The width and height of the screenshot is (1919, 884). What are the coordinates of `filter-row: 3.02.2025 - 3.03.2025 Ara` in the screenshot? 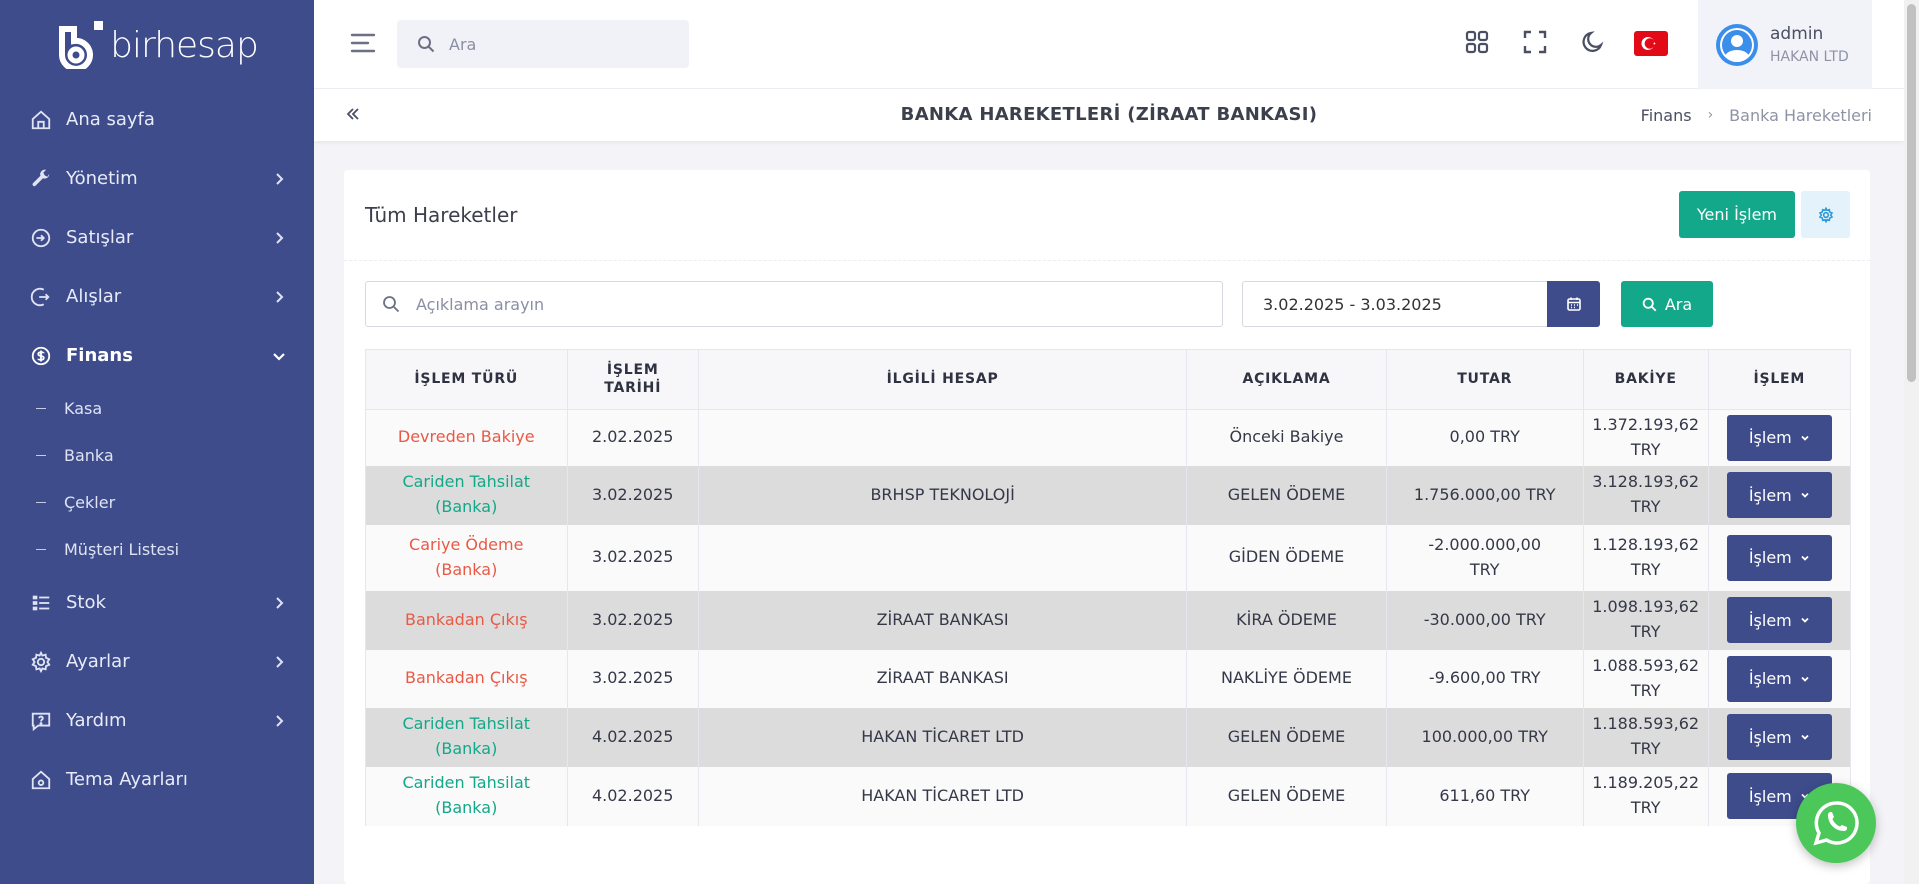 It's located at (1110, 305).